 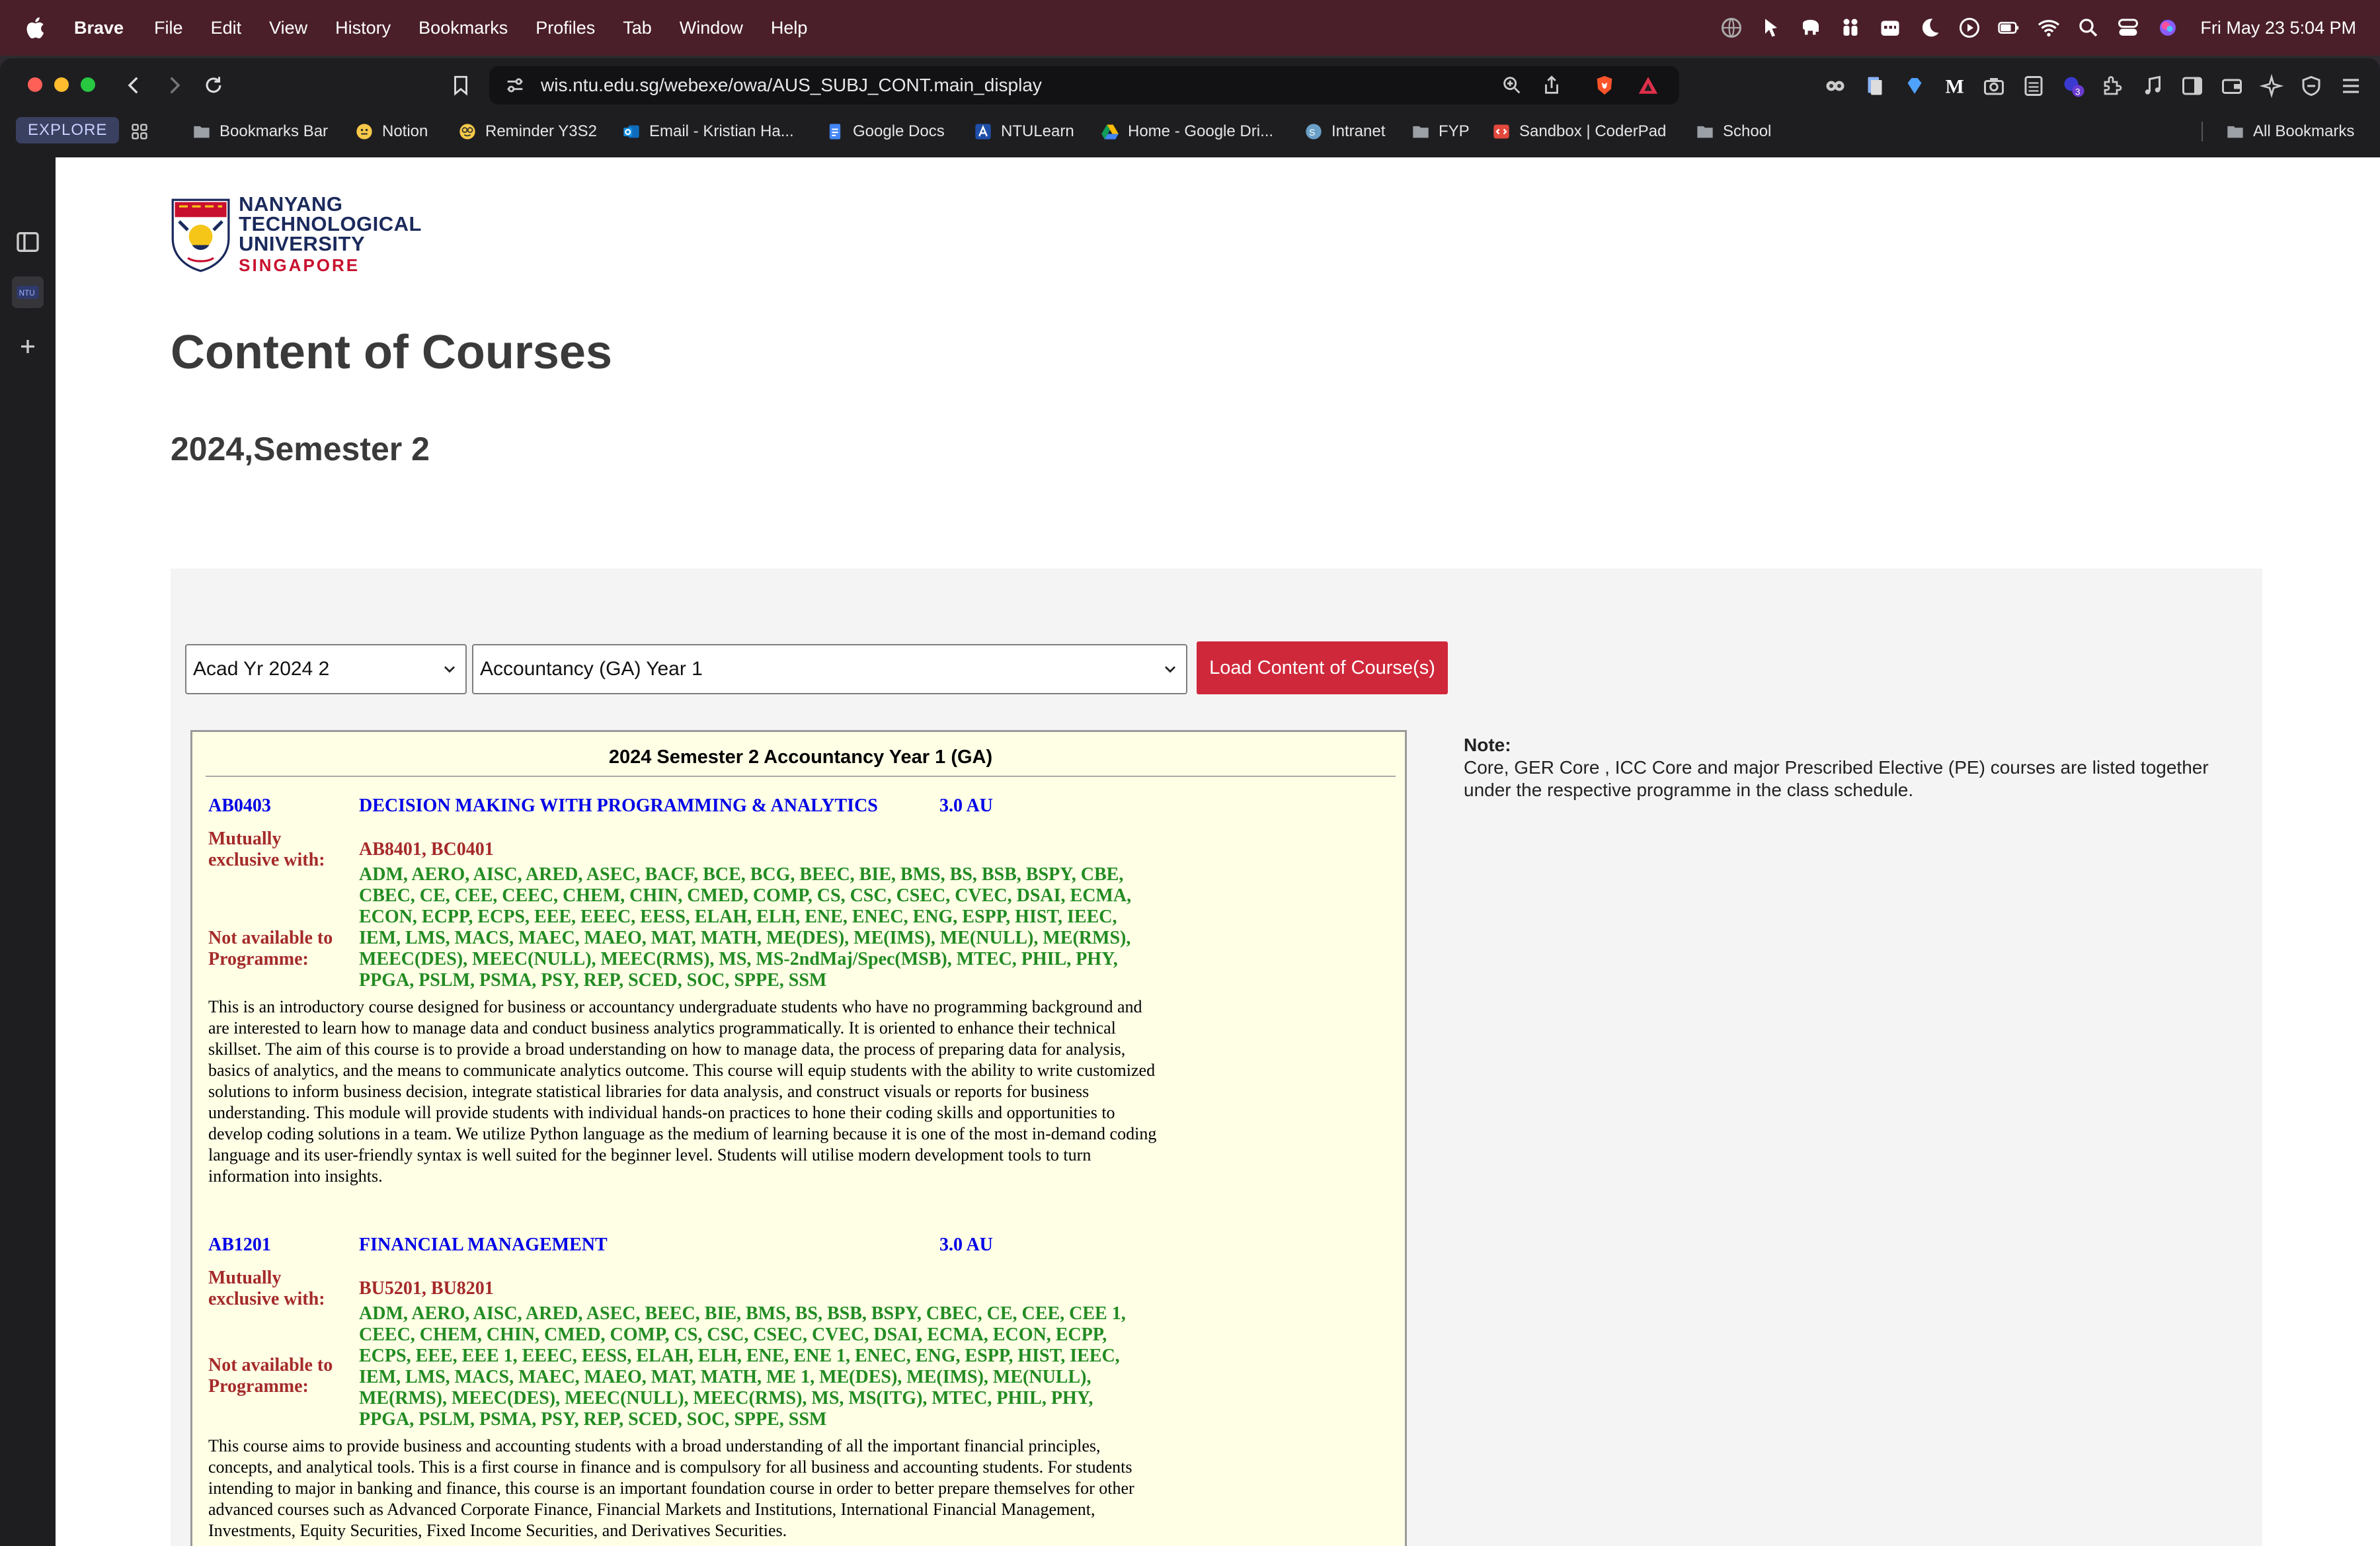 What do you see at coordinates (800, 757) in the screenshot?
I see `listing-heading: 2024 Semester 2 Accountancy Year 1 (GA)` at bounding box center [800, 757].